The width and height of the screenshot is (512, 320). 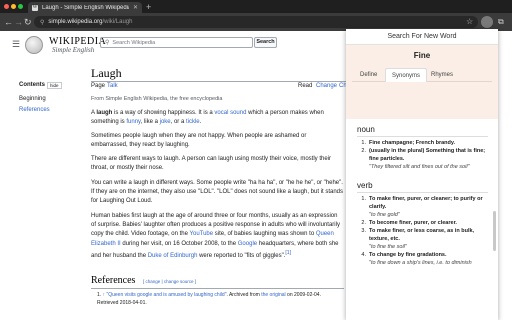 I want to click on citation-1: [1], so click(x=288, y=253).